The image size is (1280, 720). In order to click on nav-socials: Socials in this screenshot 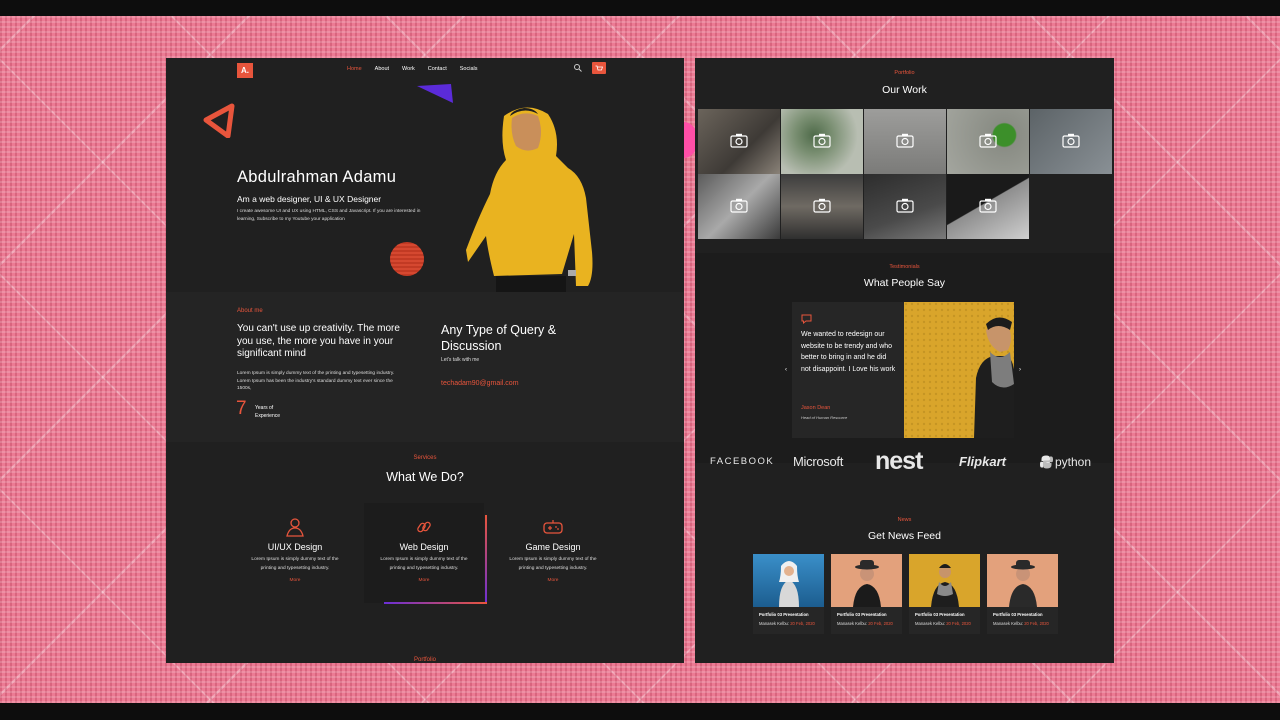, I will do `click(469, 69)`.